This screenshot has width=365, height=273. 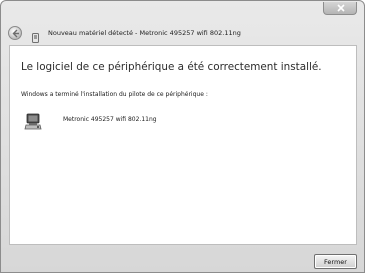 What do you see at coordinates (335, 261) in the screenshot?
I see `close-button: Fermer` at bounding box center [335, 261].